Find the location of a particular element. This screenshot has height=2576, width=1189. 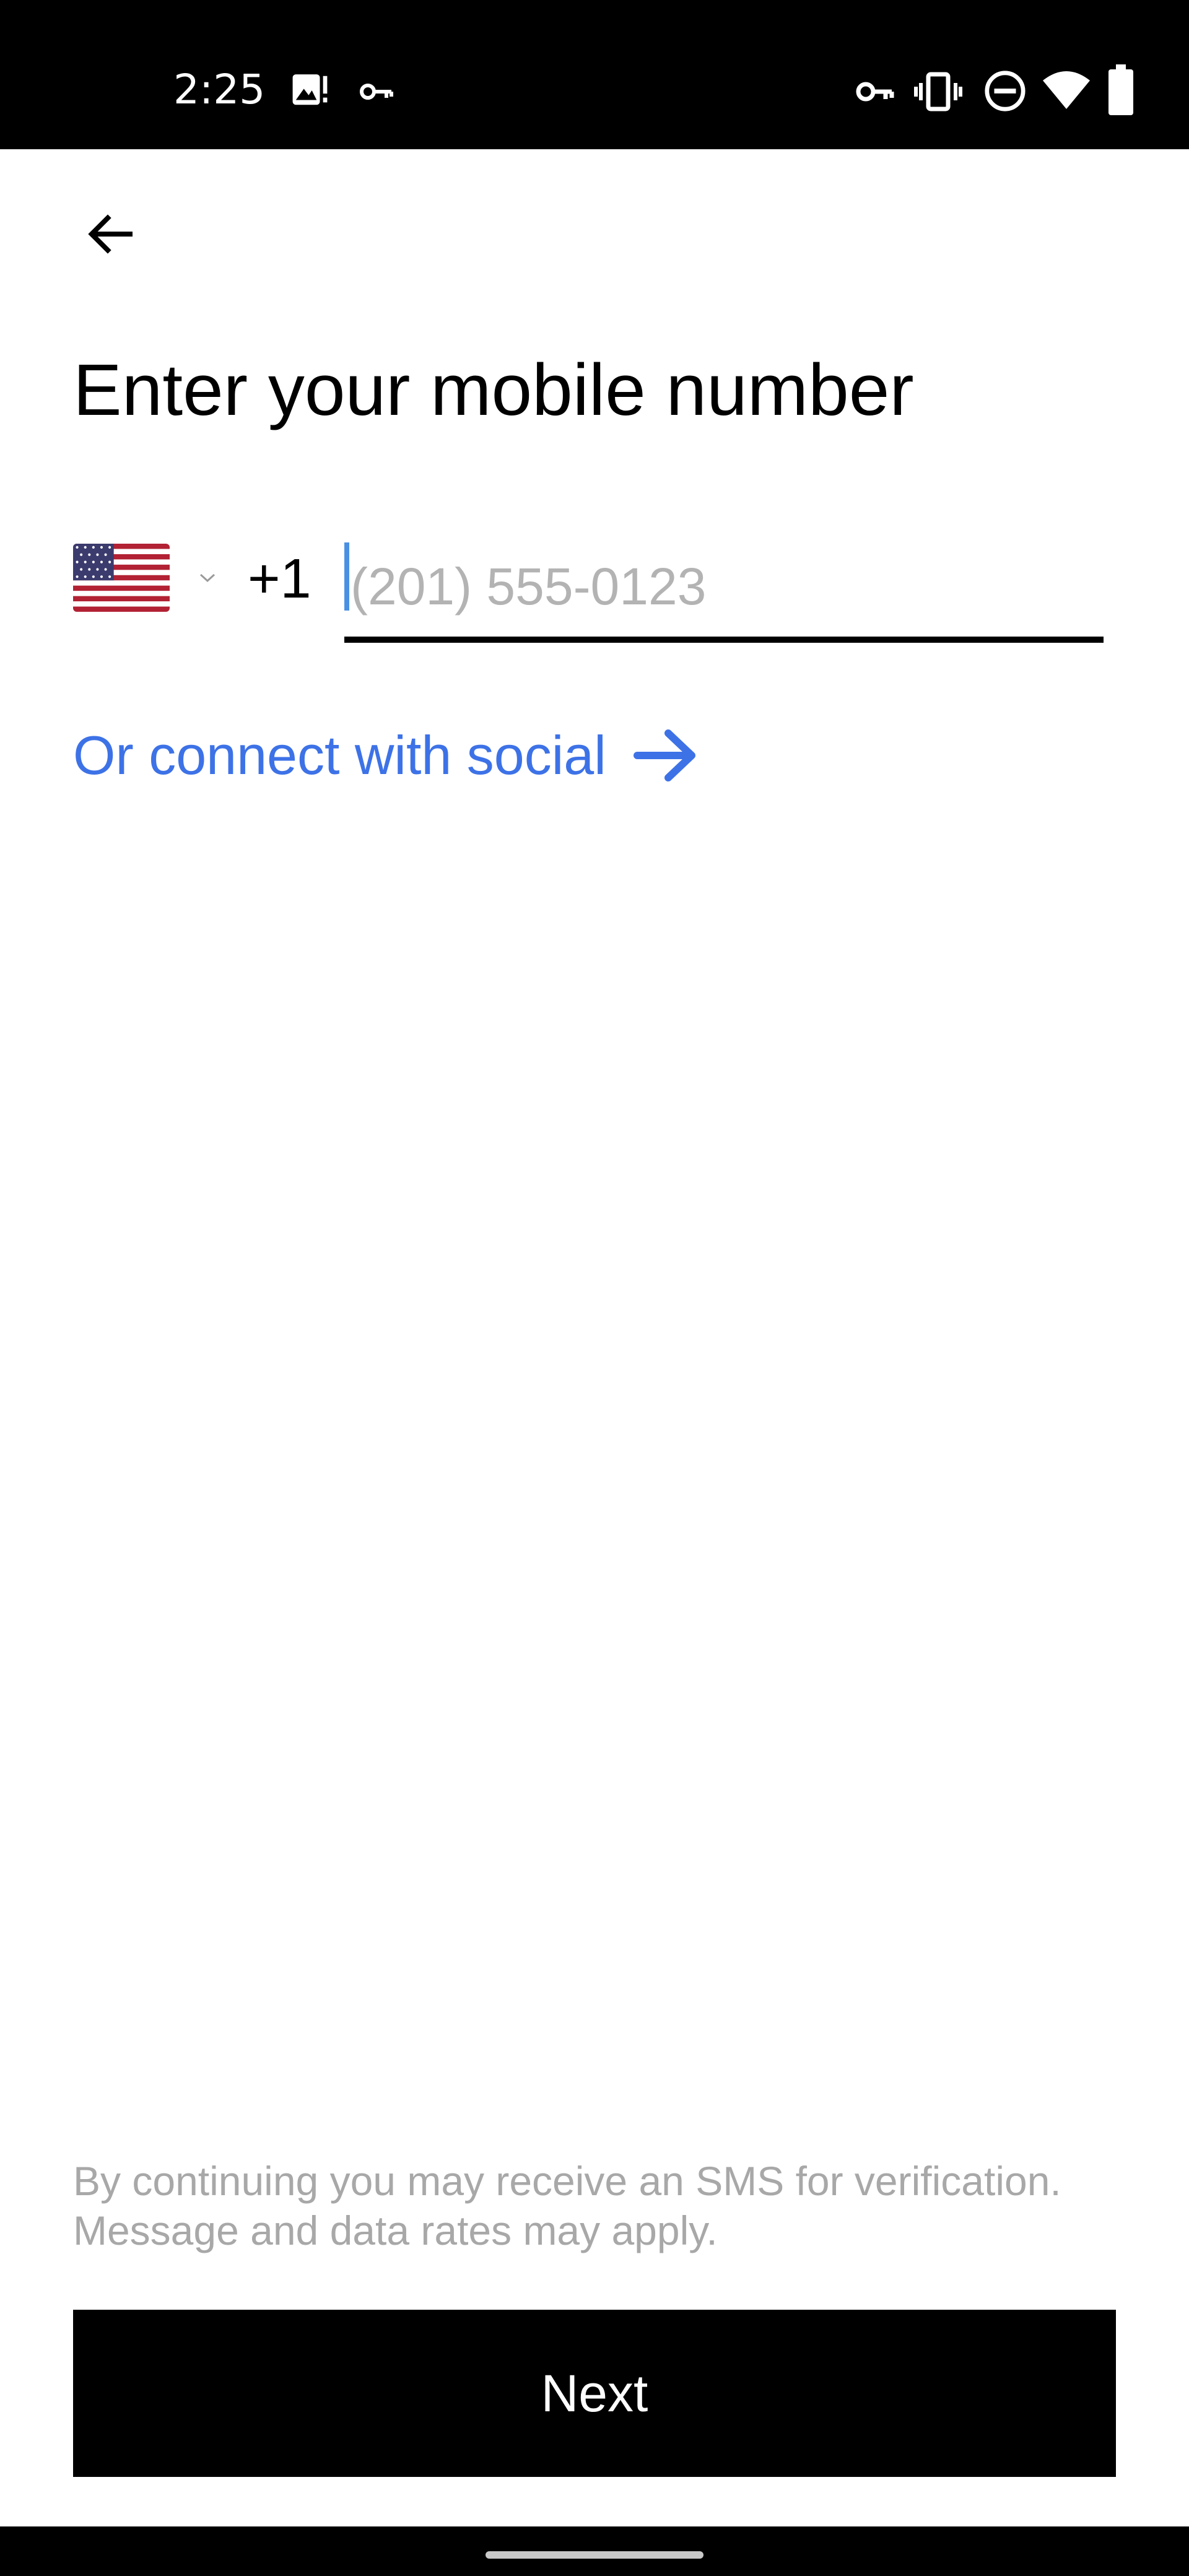

battery-icon is located at coordinates (1120, 89).